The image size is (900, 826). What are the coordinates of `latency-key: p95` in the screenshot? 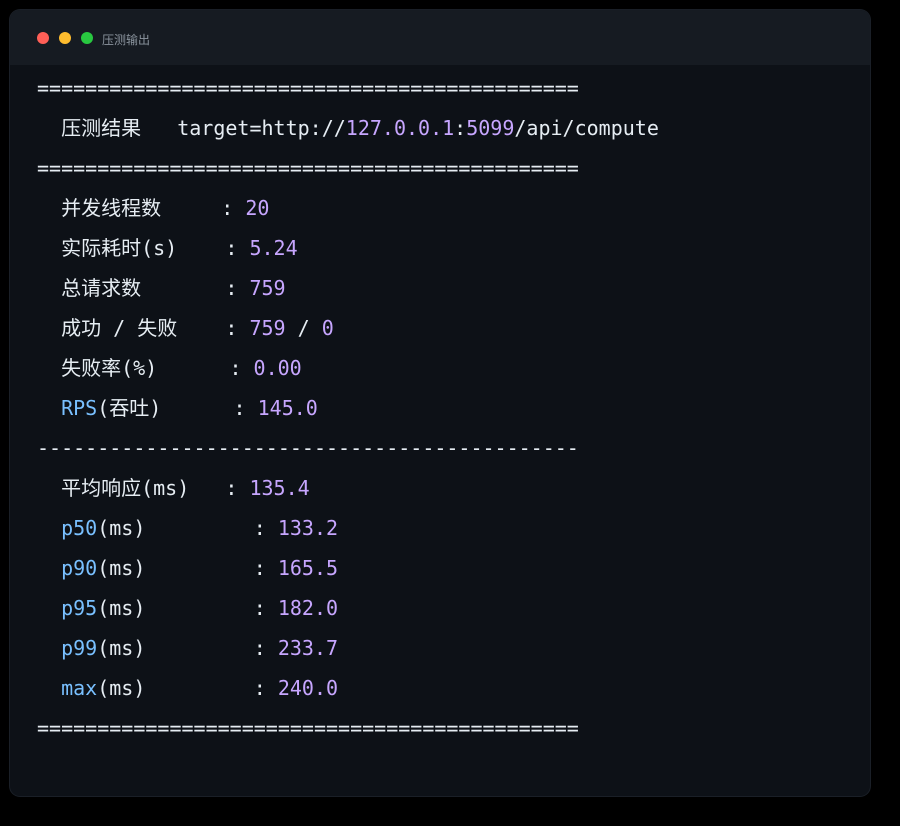 It's located at (67, 608).